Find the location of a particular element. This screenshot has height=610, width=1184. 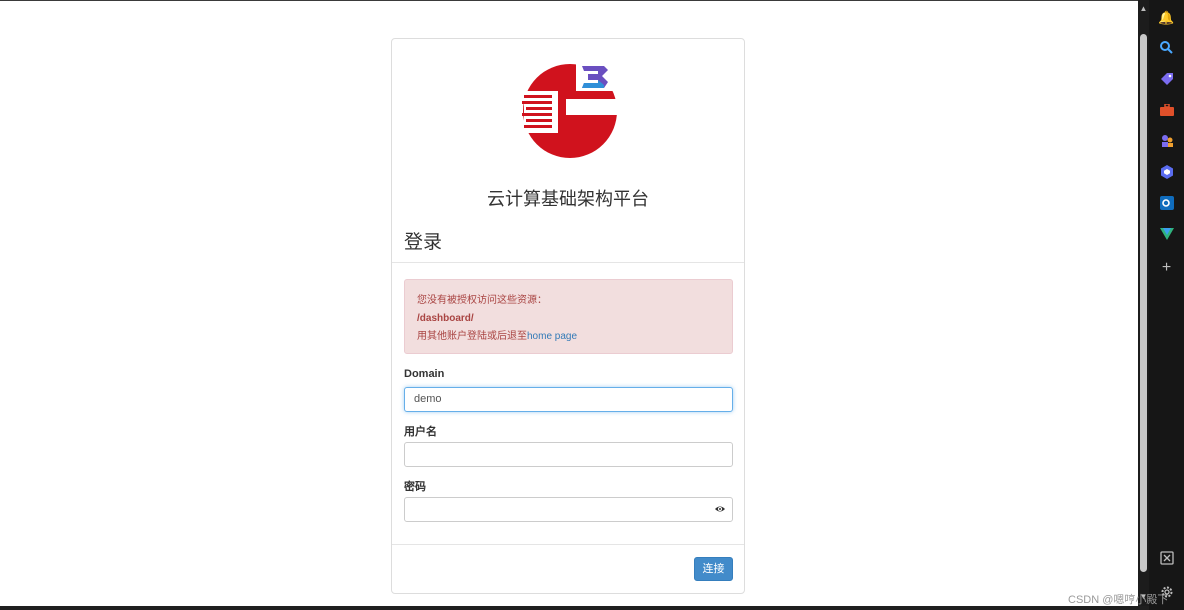

toolbox-icon is located at coordinates (1166, 109).